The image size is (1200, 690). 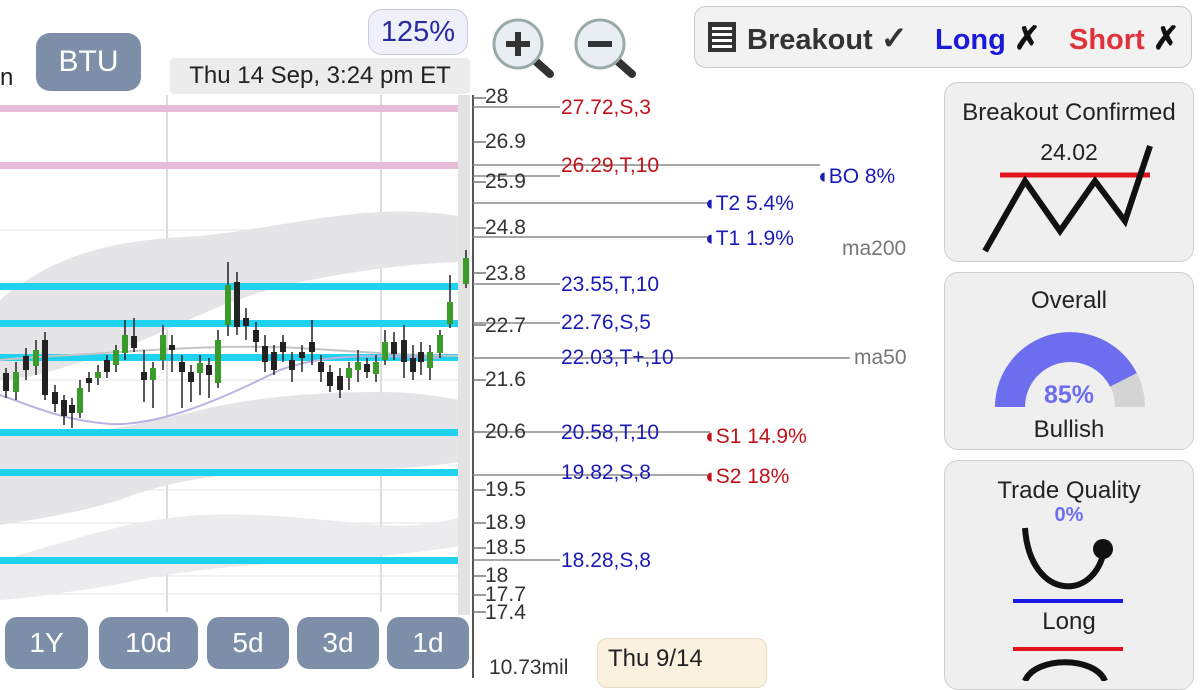 What do you see at coordinates (505, 612) in the screenshot?
I see `price-tick: 17.4` at bounding box center [505, 612].